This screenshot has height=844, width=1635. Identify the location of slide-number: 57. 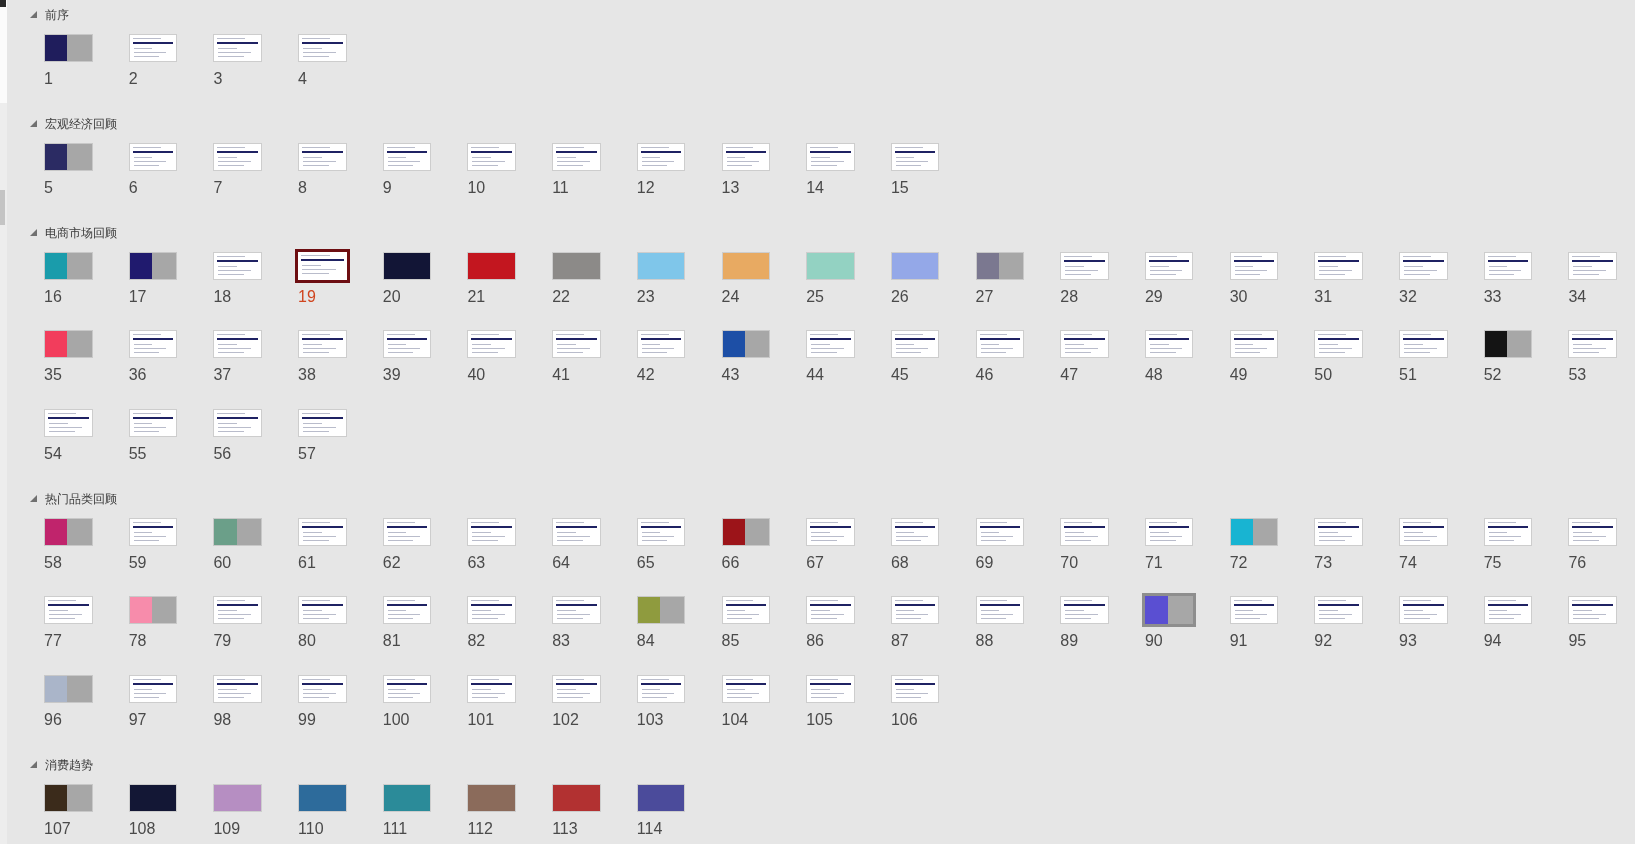
(307, 453).